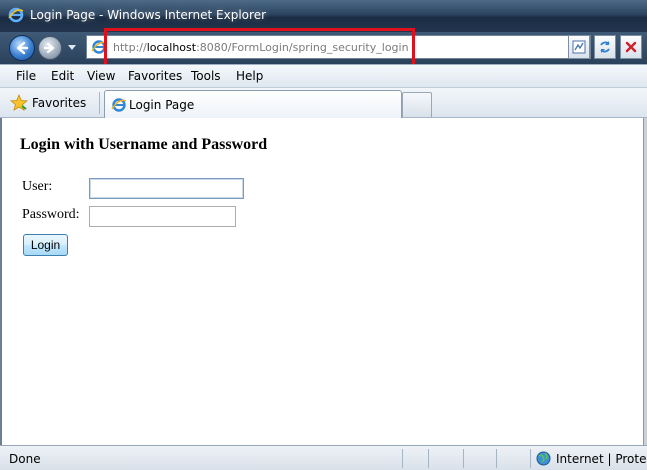  I want to click on stop-button, so click(631, 47).